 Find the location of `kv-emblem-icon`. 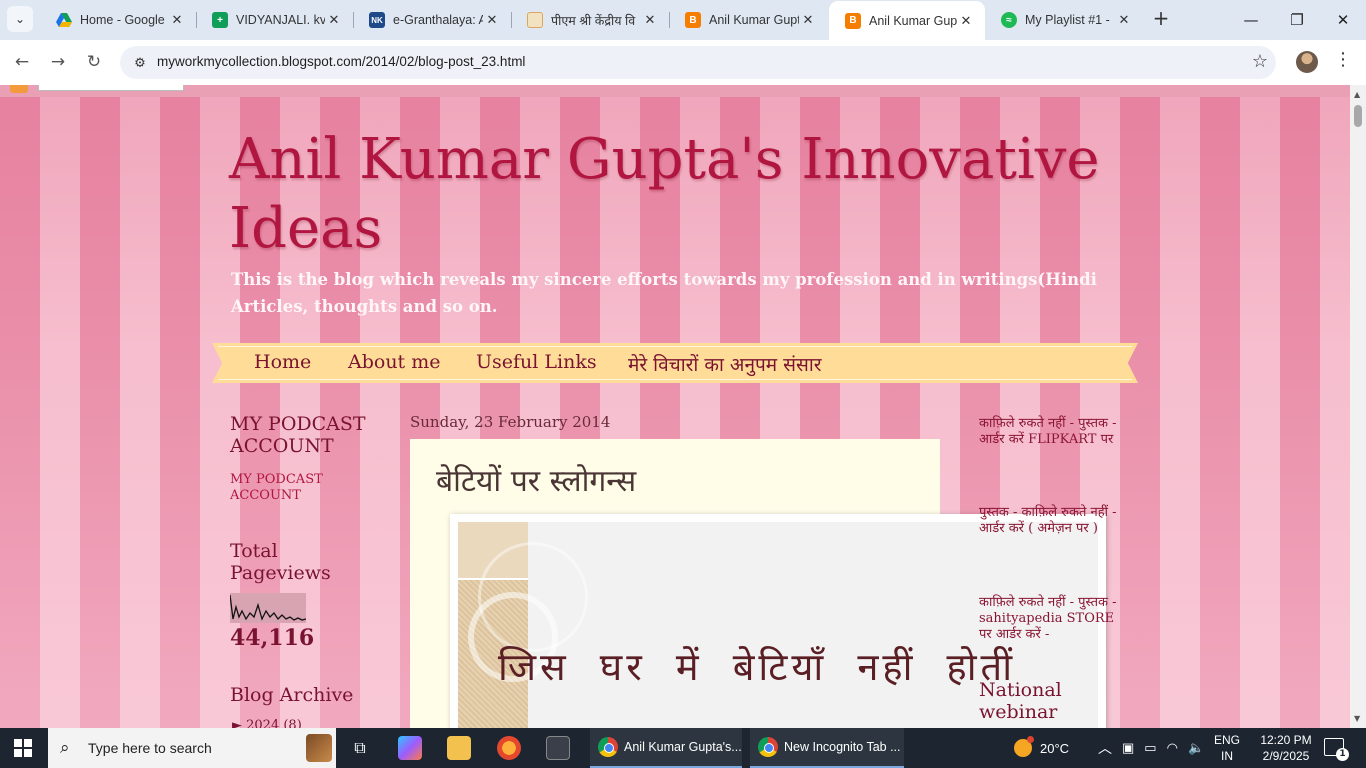

kv-emblem-icon is located at coordinates (535, 20).